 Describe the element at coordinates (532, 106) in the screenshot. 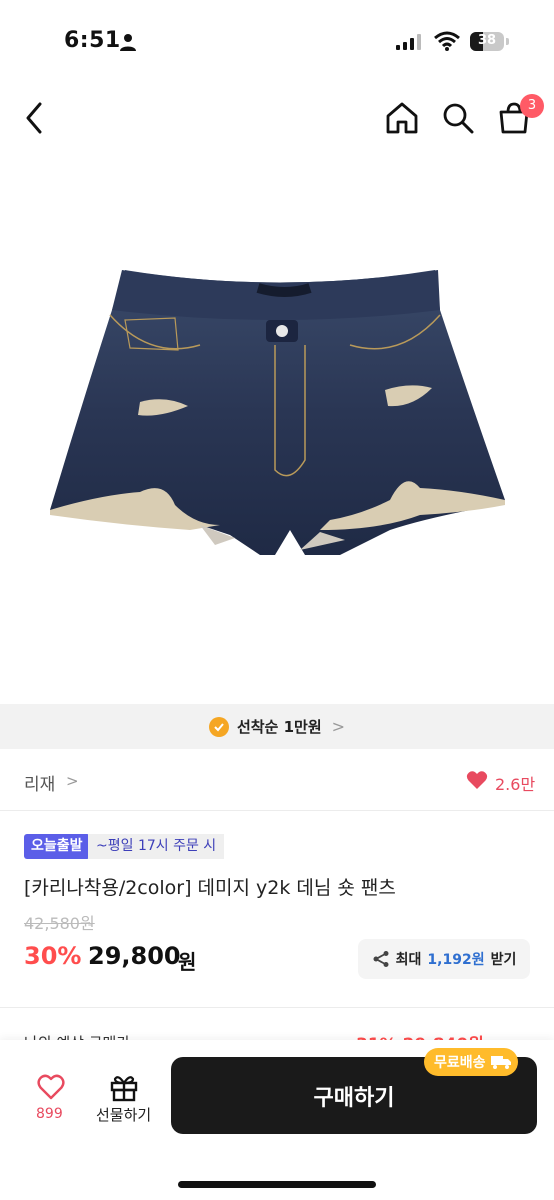

I see `cart-badge: 3` at that location.